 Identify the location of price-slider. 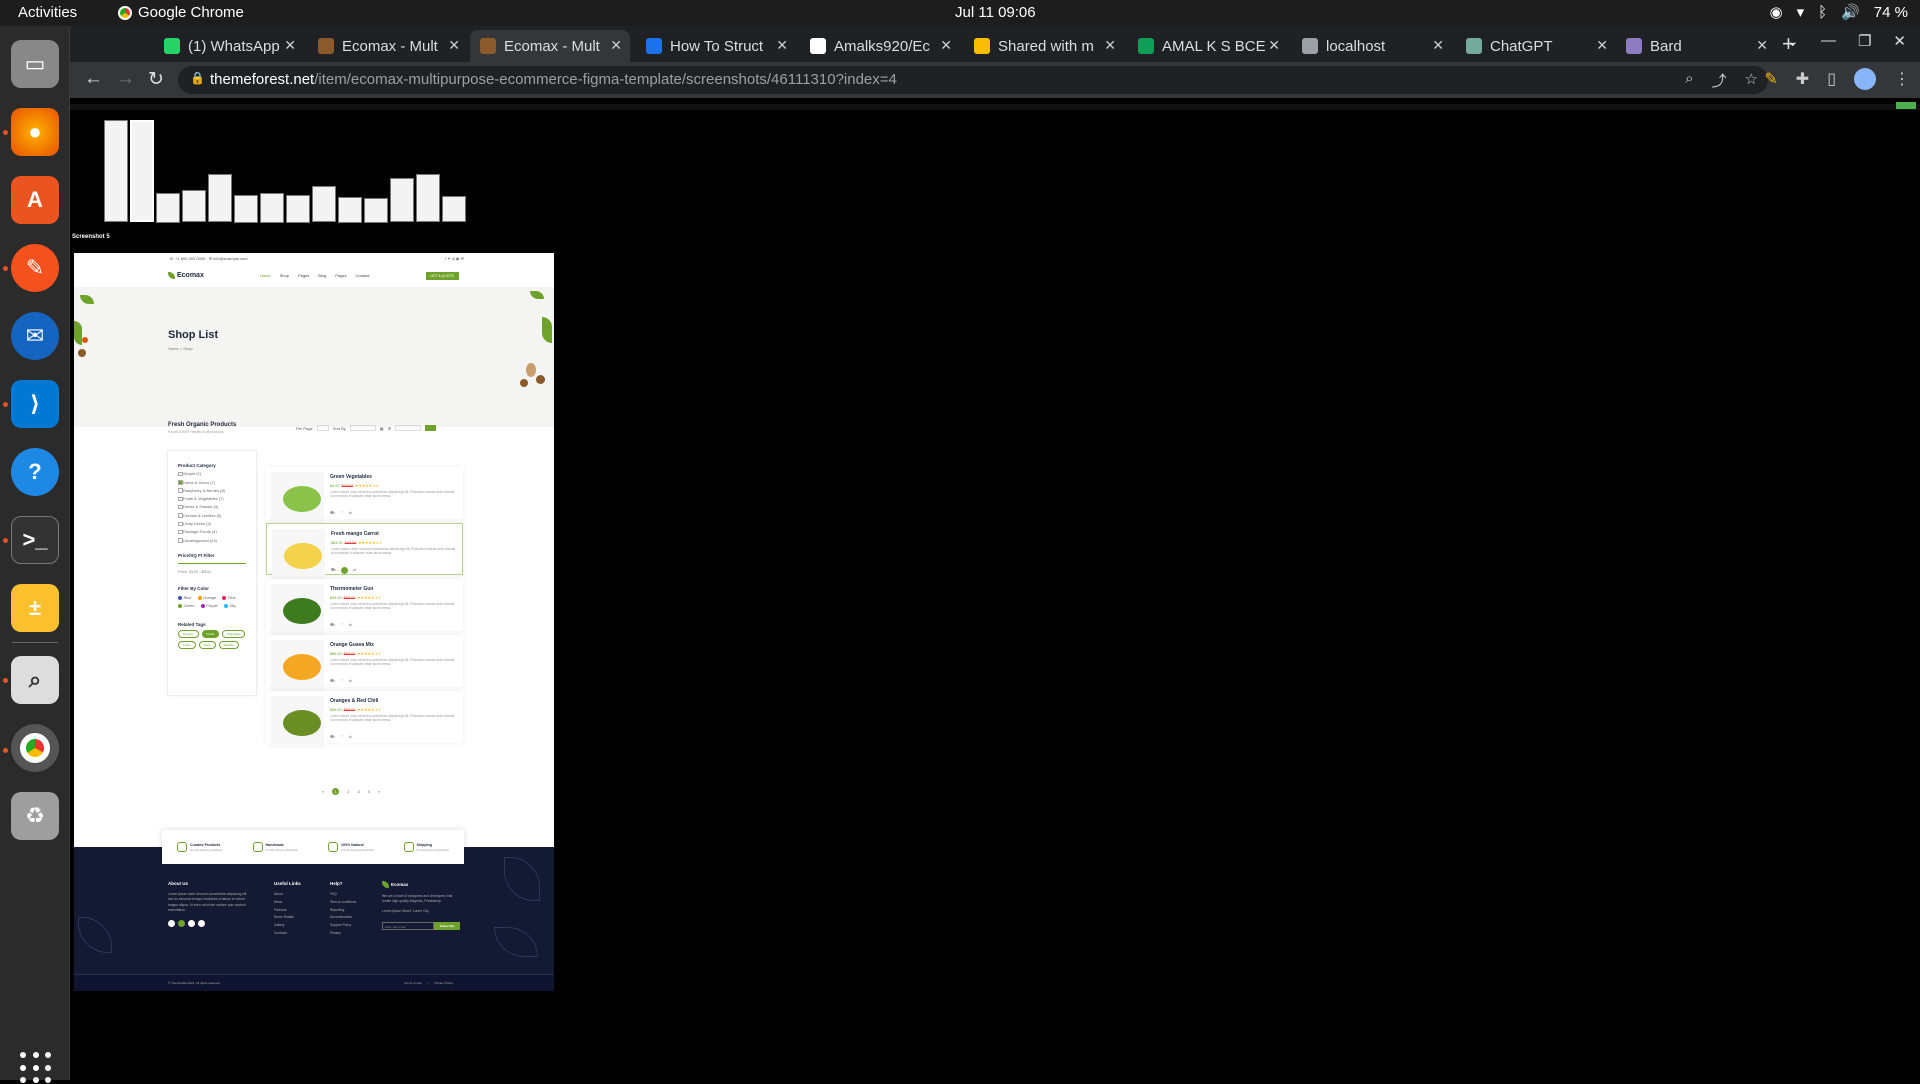
(212, 563).